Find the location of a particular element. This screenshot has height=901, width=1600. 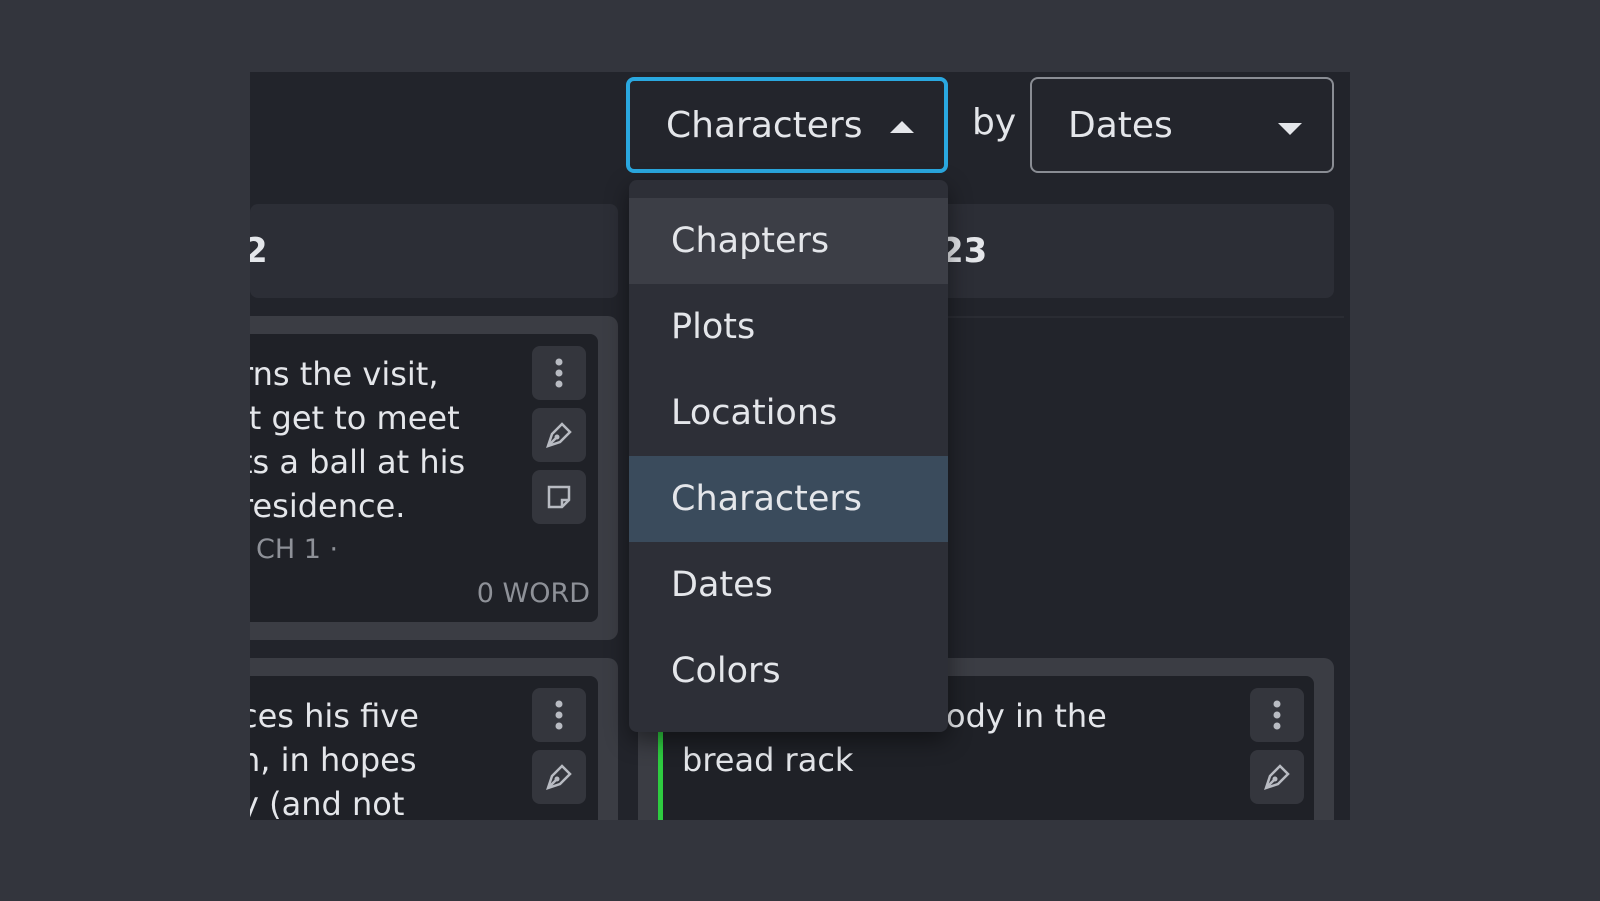

card-word-count: 0 WORD is located at coordinates (533, 593).